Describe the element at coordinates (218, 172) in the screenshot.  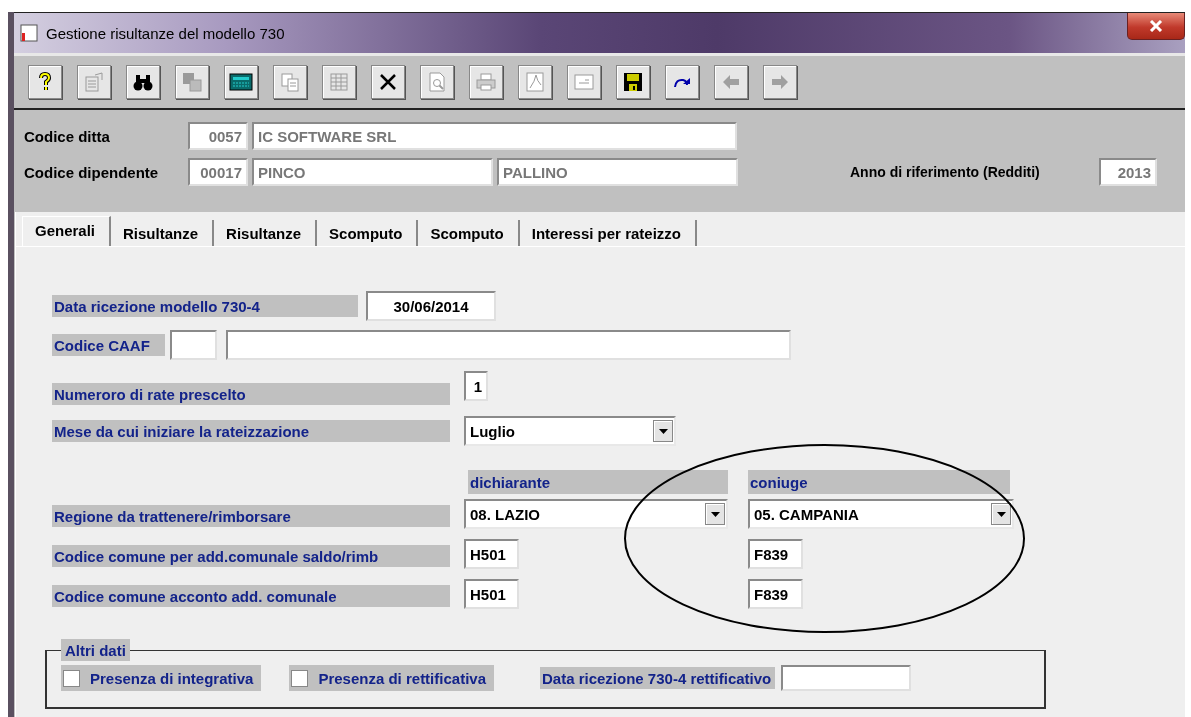
I see `employee-code-field: 00017` at that location.